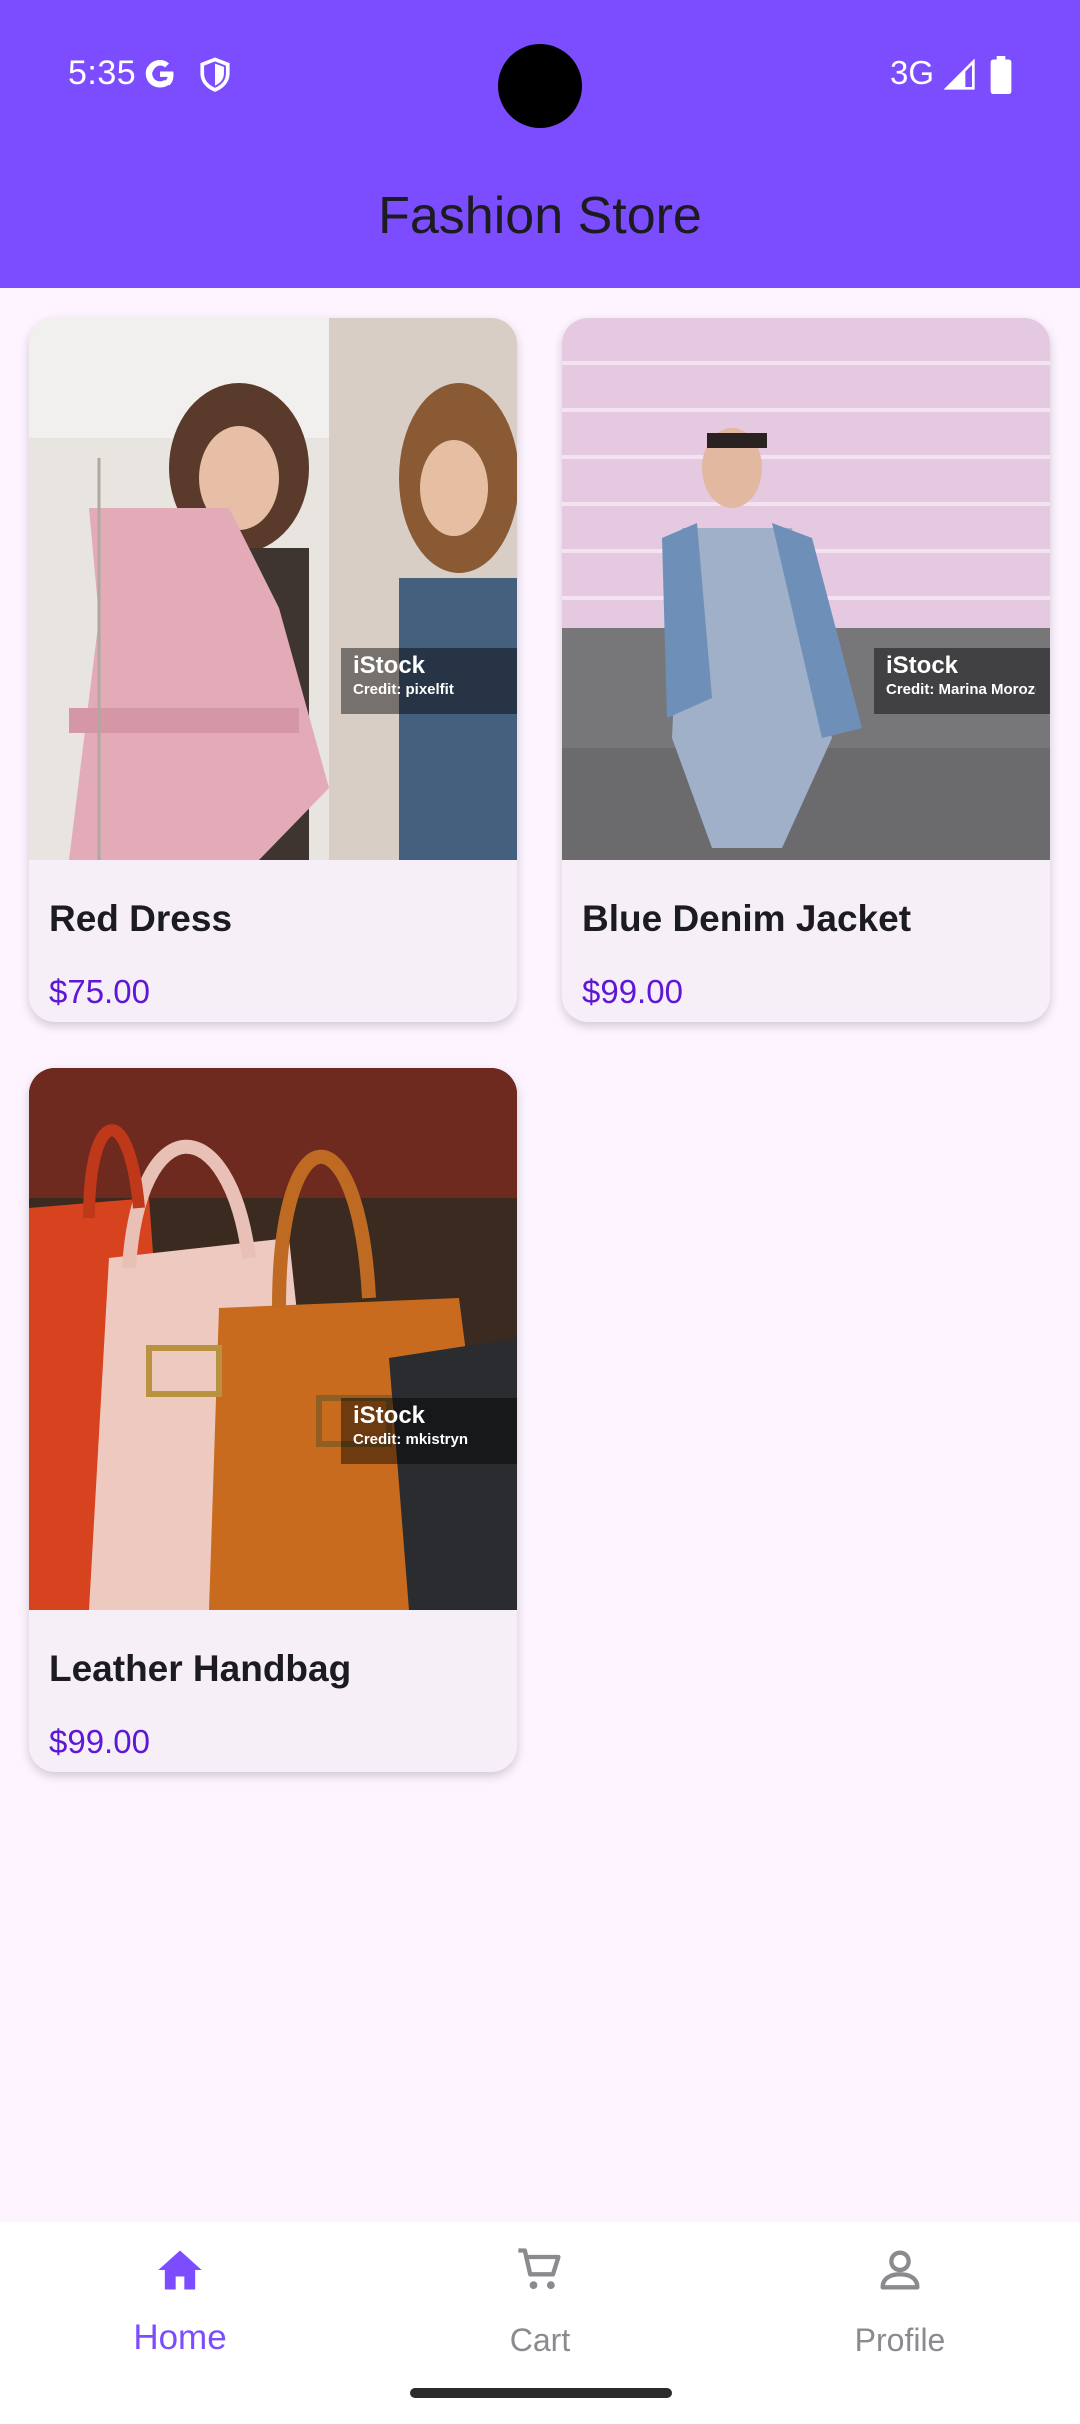  What do you see at coordinates (102, 73) in the screenshot?
I see `status-time: 5:35` at bounding box center [102, 73].